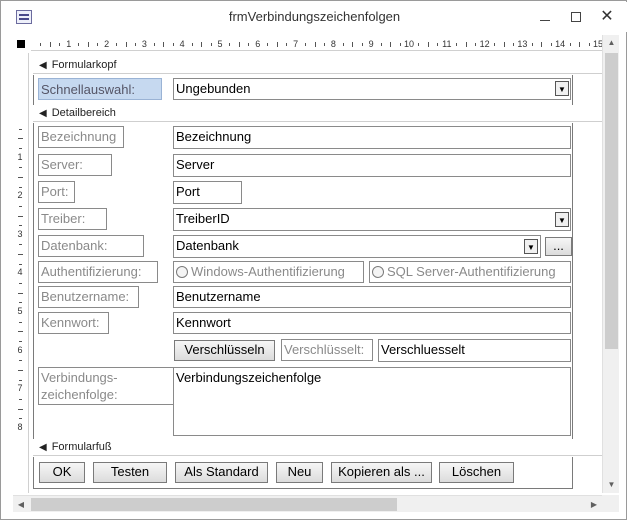 The width and height of the screenshot is (627, 520). I want to click on kennwort-field: Kennwort, so click(372, 323).